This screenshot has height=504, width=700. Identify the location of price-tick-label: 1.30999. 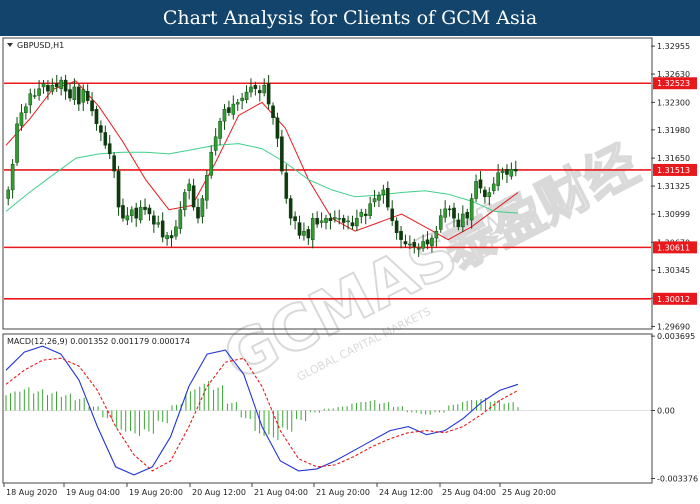
(673, 214).